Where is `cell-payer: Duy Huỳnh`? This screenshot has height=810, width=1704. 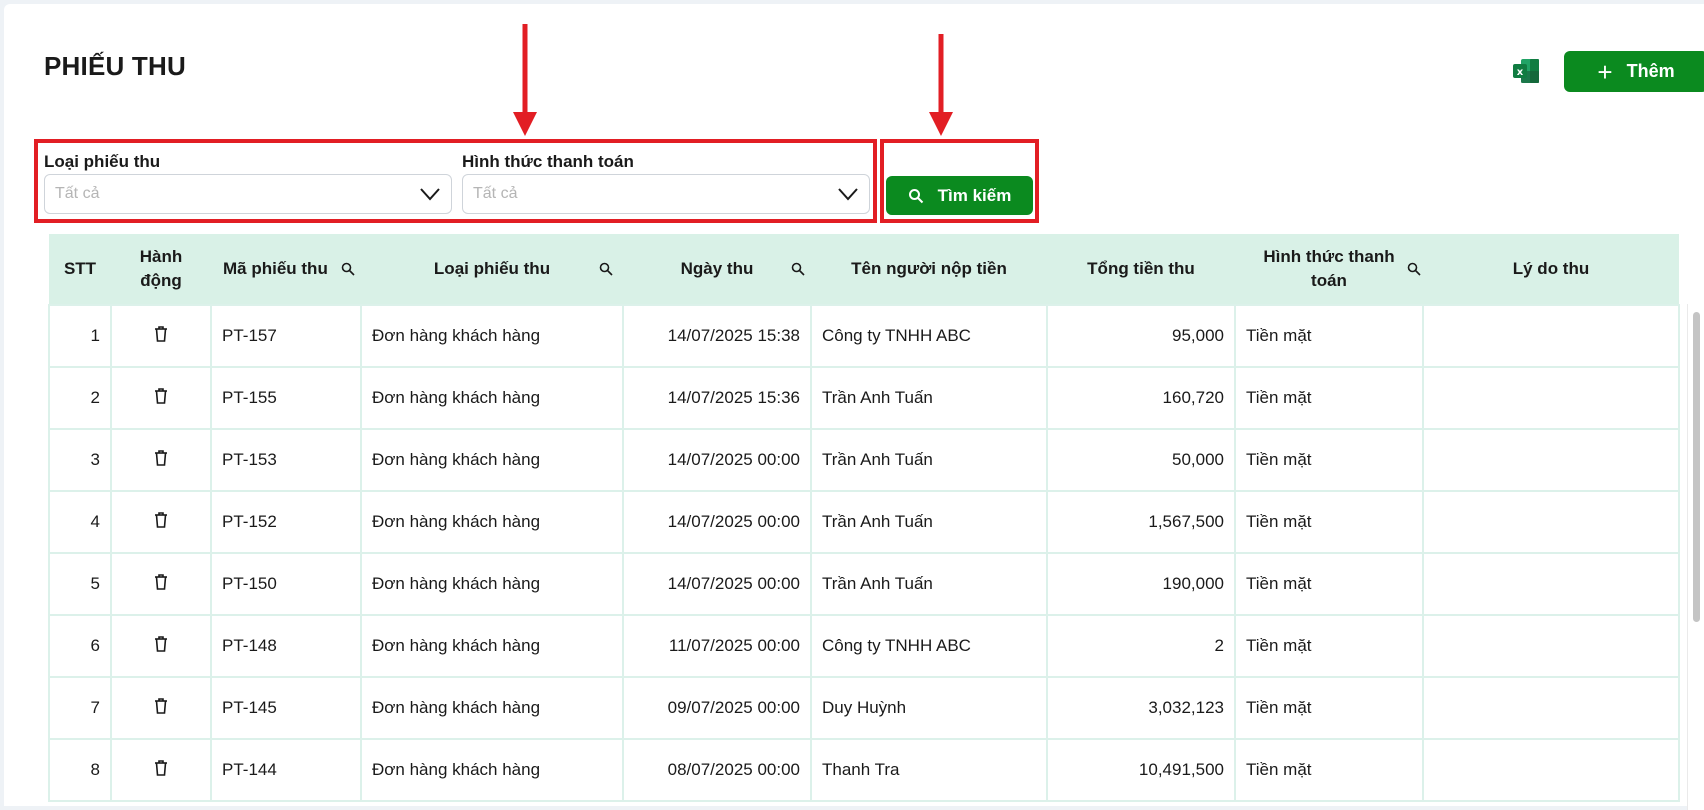 cell-payer: Duy Huỳnh is located at coordinates (929, 708).